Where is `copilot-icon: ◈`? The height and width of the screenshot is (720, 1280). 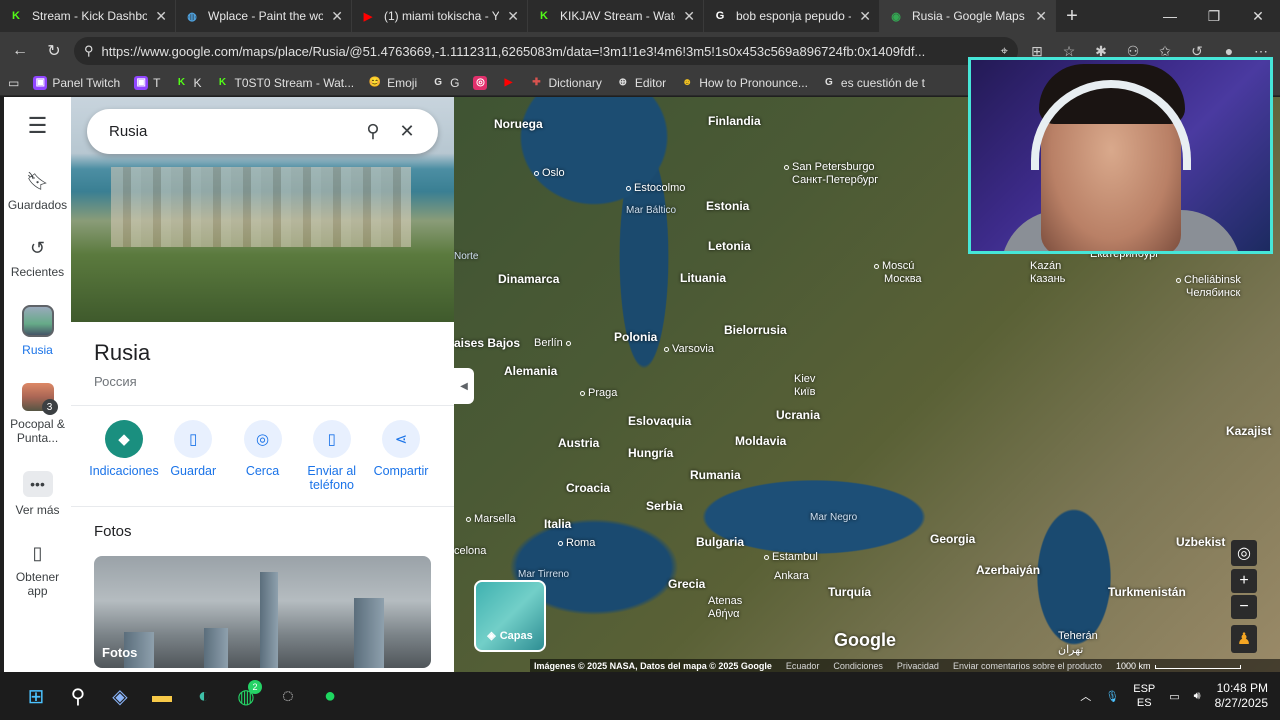 copilot-icon: ◈ is located at coordinates (120, 696).